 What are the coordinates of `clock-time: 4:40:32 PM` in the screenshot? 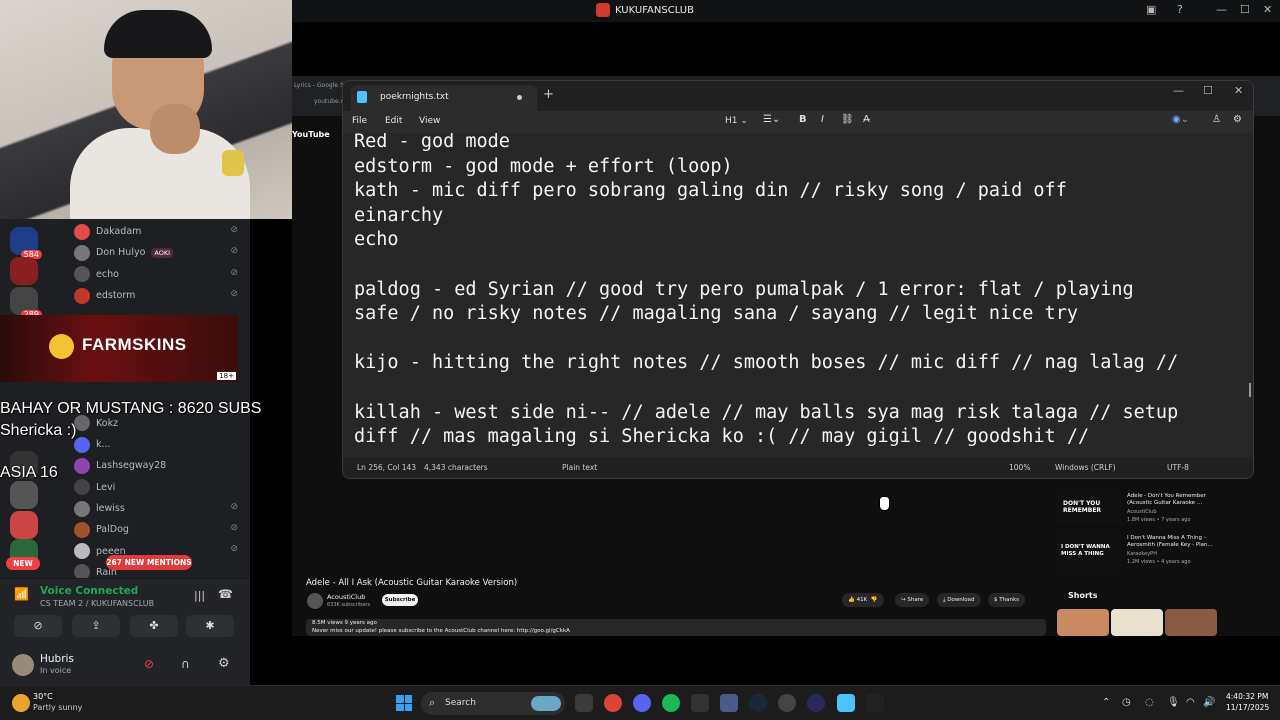 It's located at (1247, 696).